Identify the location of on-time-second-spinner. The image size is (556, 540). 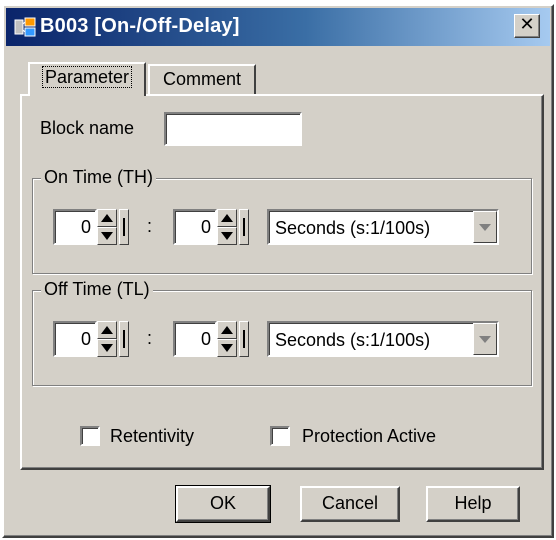
(227, 227).